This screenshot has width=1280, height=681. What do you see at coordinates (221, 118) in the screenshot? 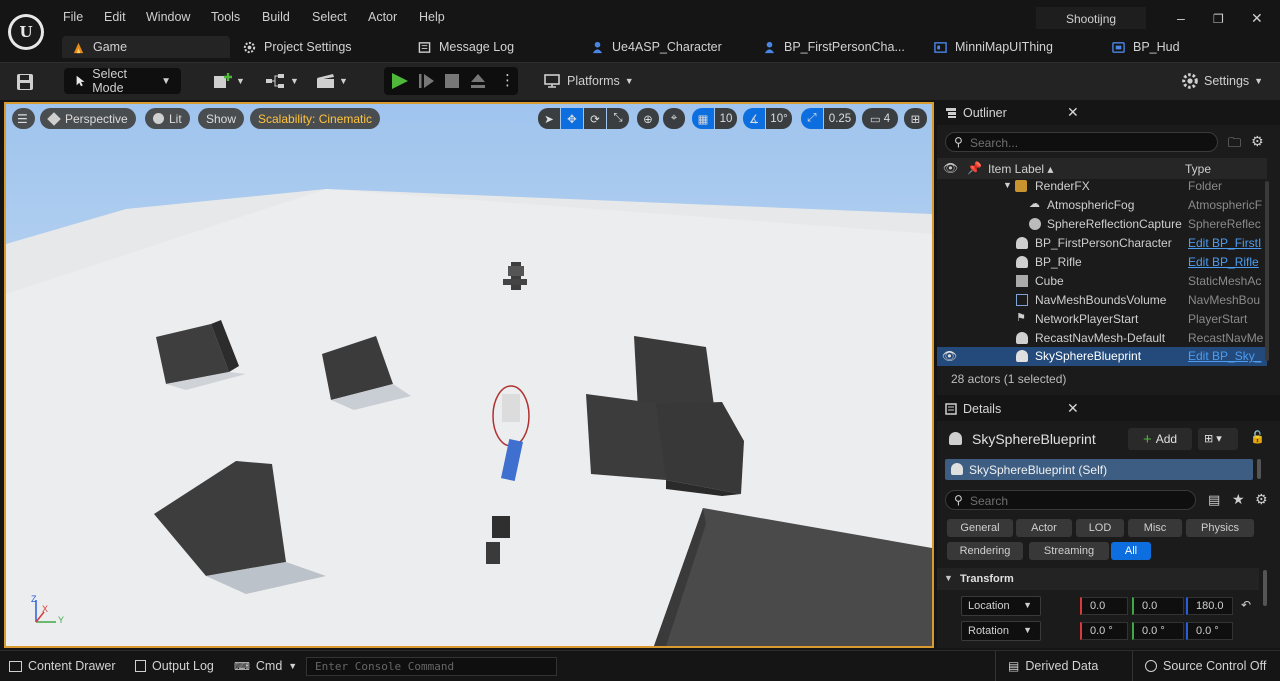
I see `show-button: Show` at bounding box center [221, 118].